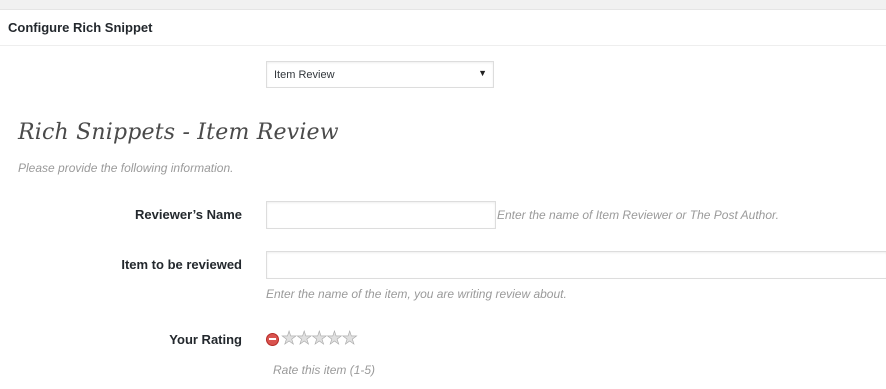 This screenshot has height=389, width=886. What do you see at coordinates (205, 339) in the screenshot?
I see `rating-label: Your Rating` at bounding box center [205, 339].